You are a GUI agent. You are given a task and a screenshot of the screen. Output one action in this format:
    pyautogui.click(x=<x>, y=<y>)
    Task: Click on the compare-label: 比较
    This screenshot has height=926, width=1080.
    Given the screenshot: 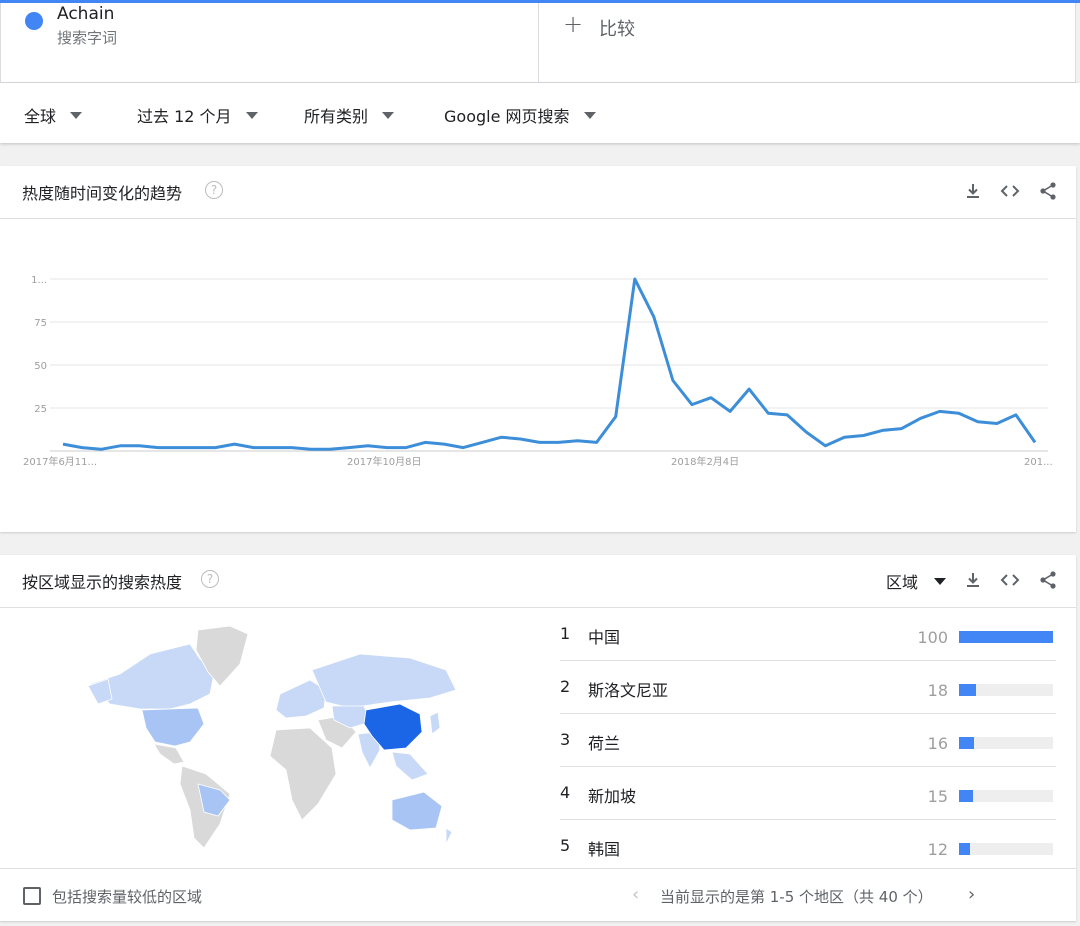 What is the action you would take?
    pyautogui.click(x=617, y=29)
    